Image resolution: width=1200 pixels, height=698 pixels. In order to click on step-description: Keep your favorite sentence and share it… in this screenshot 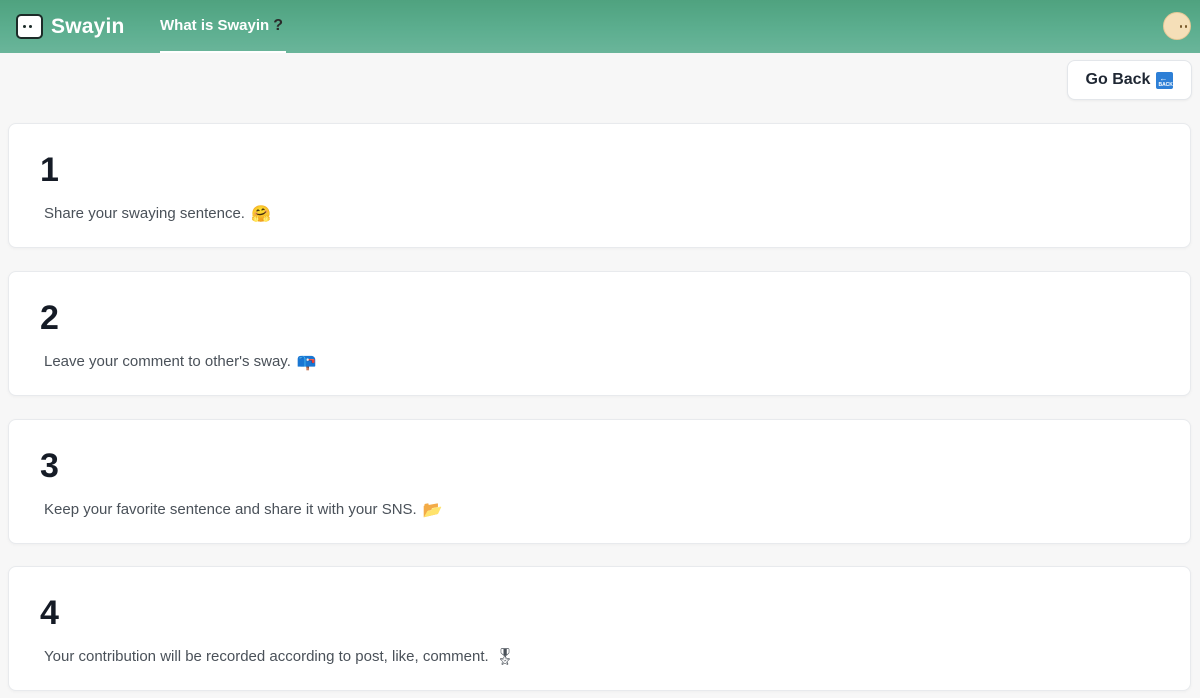, I will do `click(243, 509)`.